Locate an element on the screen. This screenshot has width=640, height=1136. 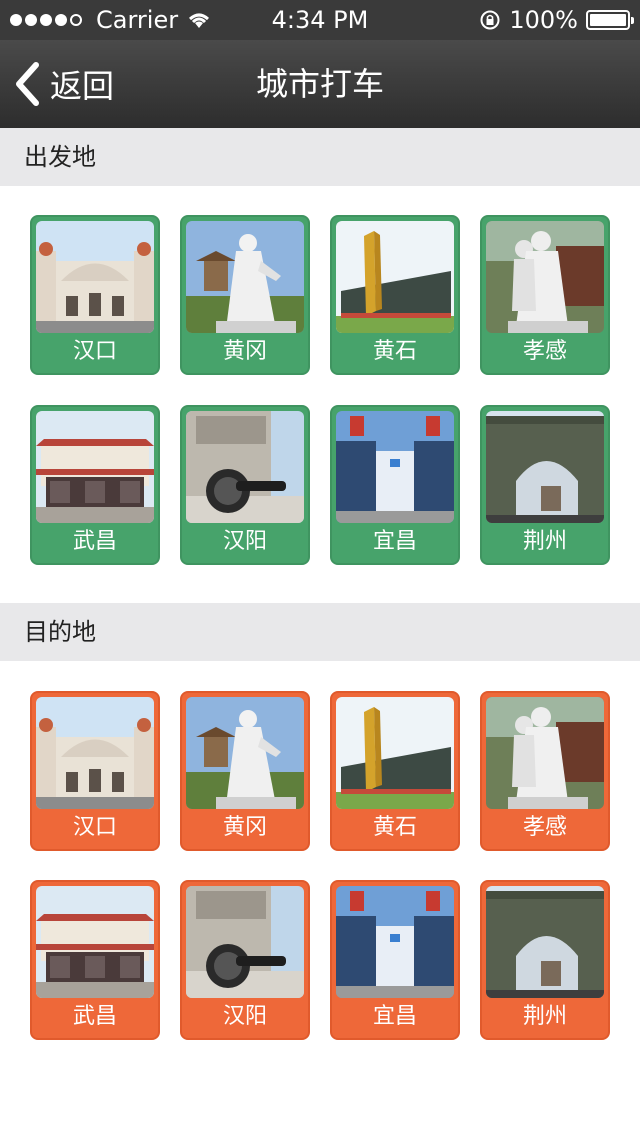
battery-icon is located at coordinates (610, 20).